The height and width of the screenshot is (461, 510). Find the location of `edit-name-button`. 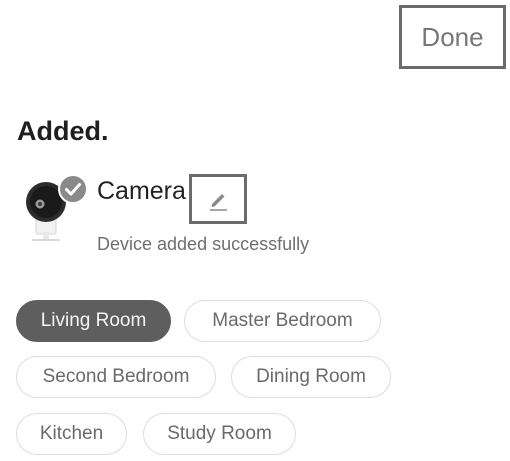

edit-name-button is located at coordinates (218, 199).